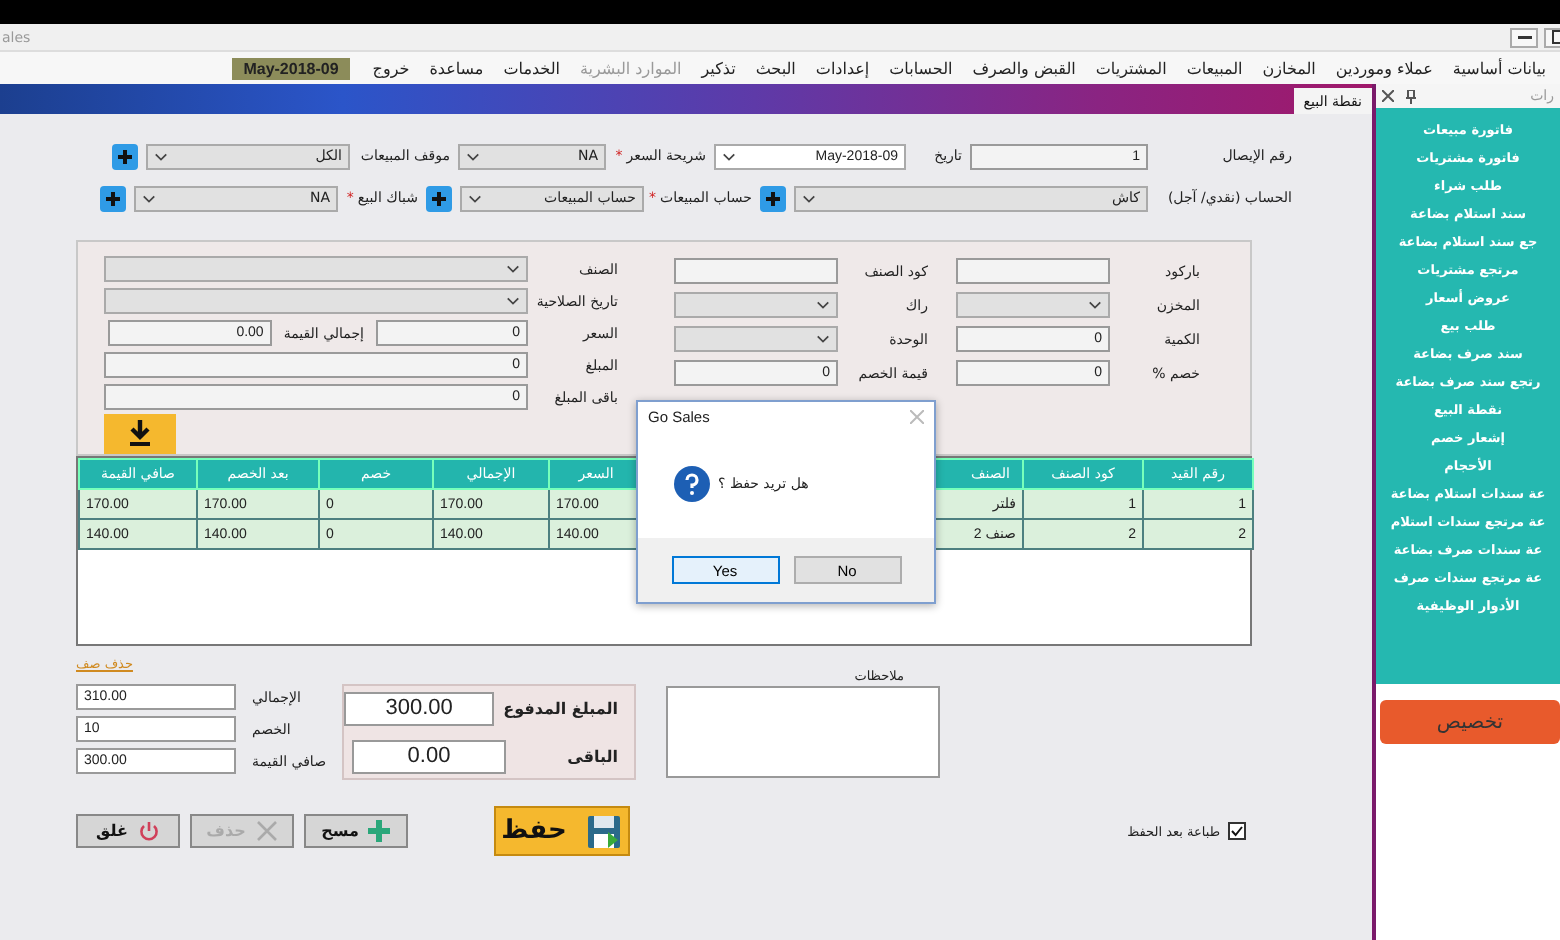  What do you see at coordinates (842, 68) in the screenshot?
I see `menu-item: إعدادات` at bounding box center [842, 68].